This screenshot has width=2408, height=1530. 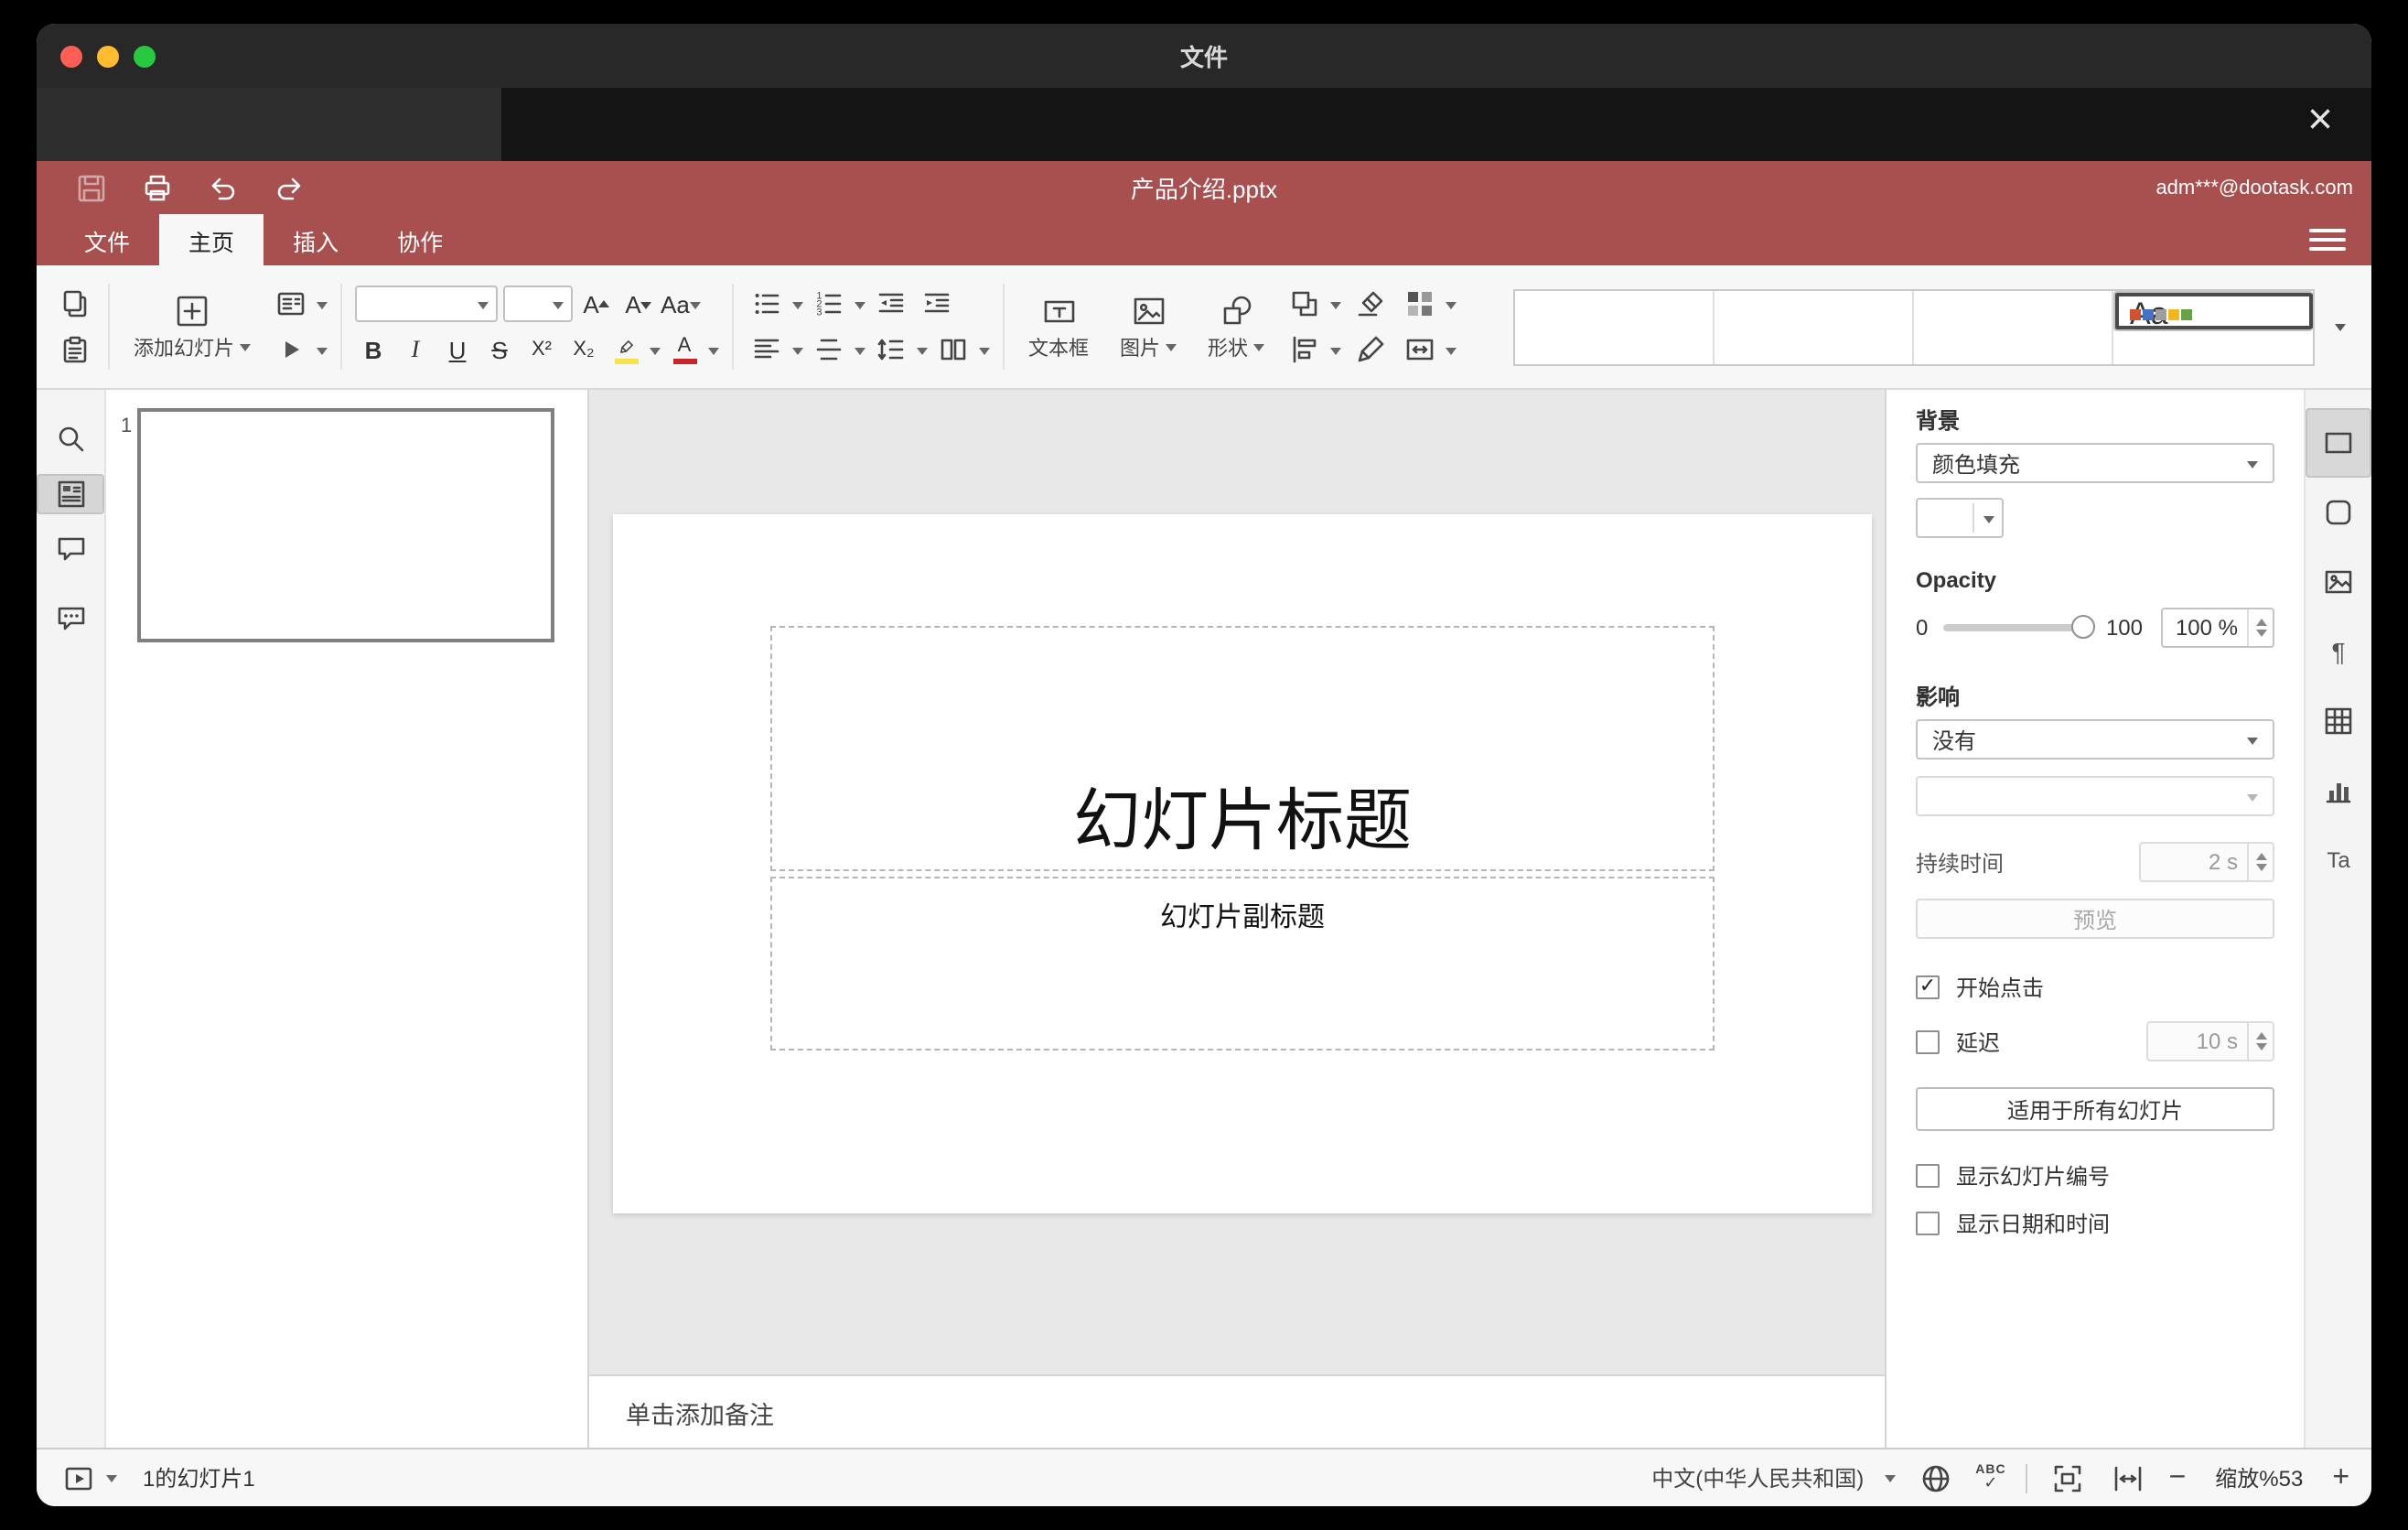 What do you see at coordinates (2095, 463) in the screenshot?
I see `background-fill-select: 颜色填充` at bounding box center [2095, 463].